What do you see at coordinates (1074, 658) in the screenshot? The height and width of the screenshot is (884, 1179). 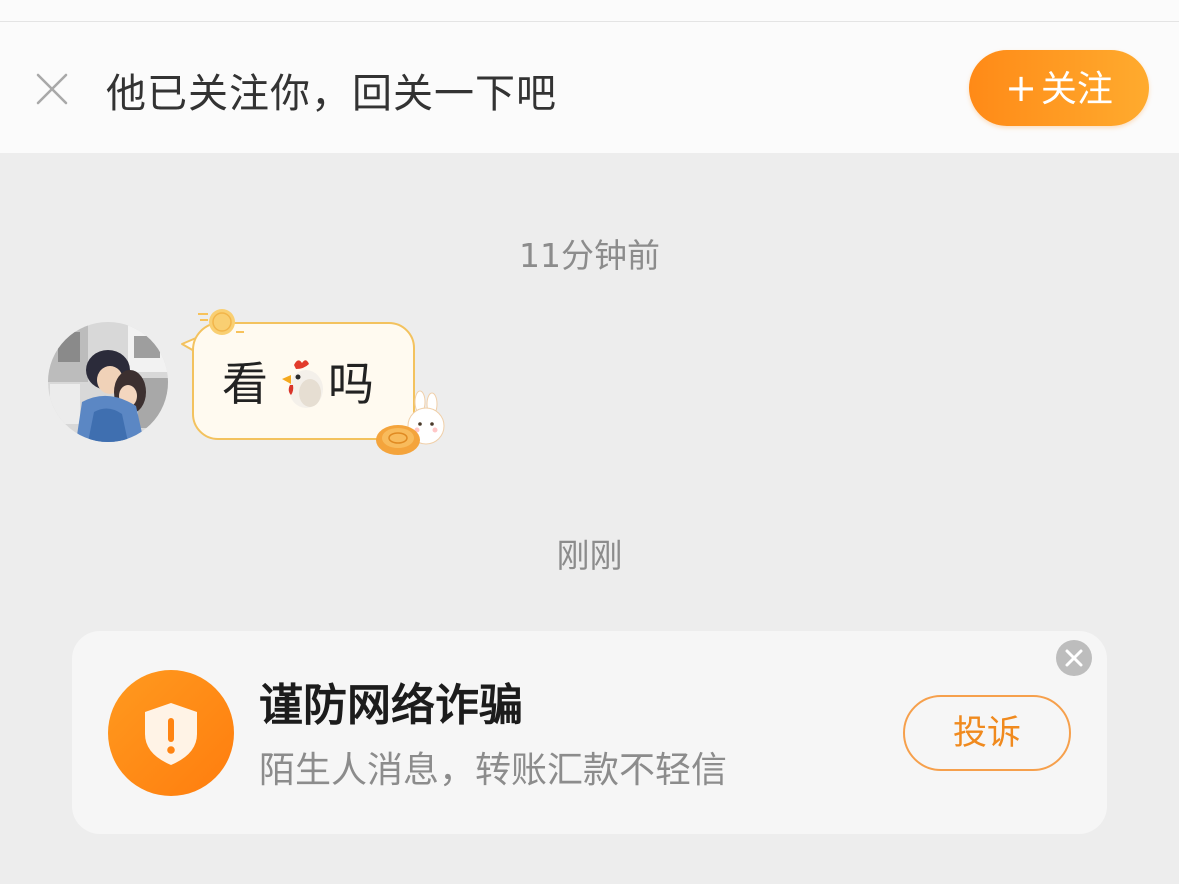 I see `card-close-icon` at bounding box center [1074, 658].